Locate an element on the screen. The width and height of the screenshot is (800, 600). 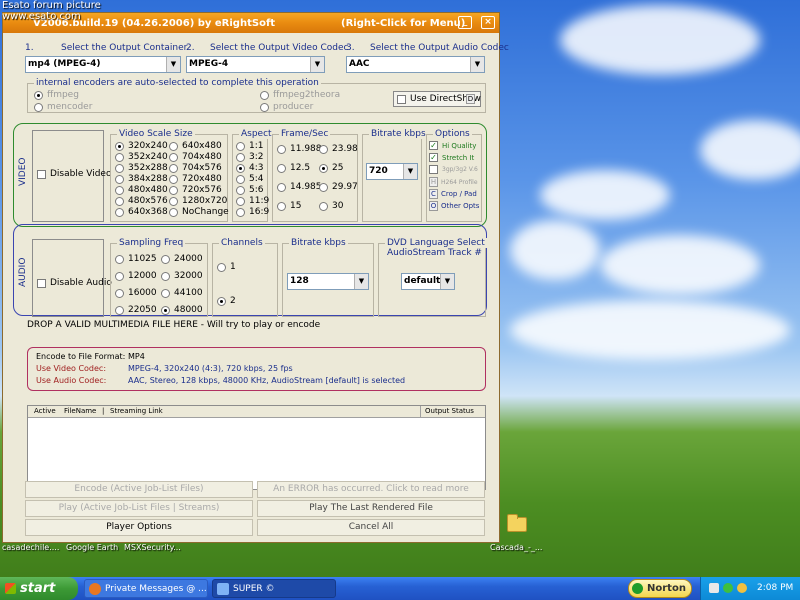
player-options-button: Player Options is located at coordinates (139, 527).